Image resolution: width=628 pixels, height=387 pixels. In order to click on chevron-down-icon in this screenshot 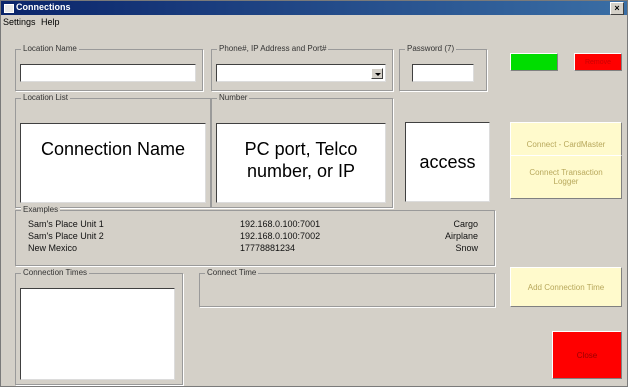, I will do `click(377, 73)`.